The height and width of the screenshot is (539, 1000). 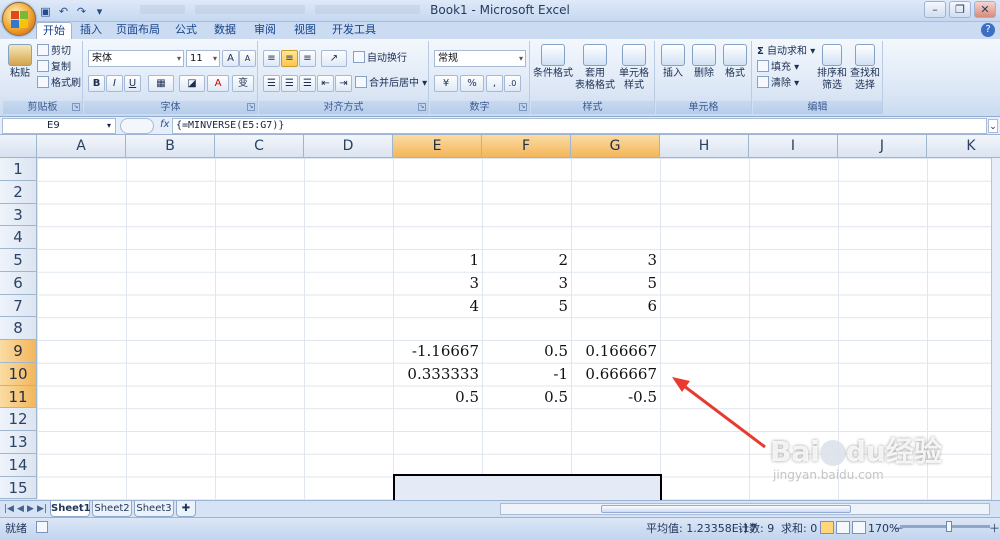 What do you see at coordinates (18, 328) in the screenshot?
I see `row-header-8: 8` at bounding box center [18, 328].